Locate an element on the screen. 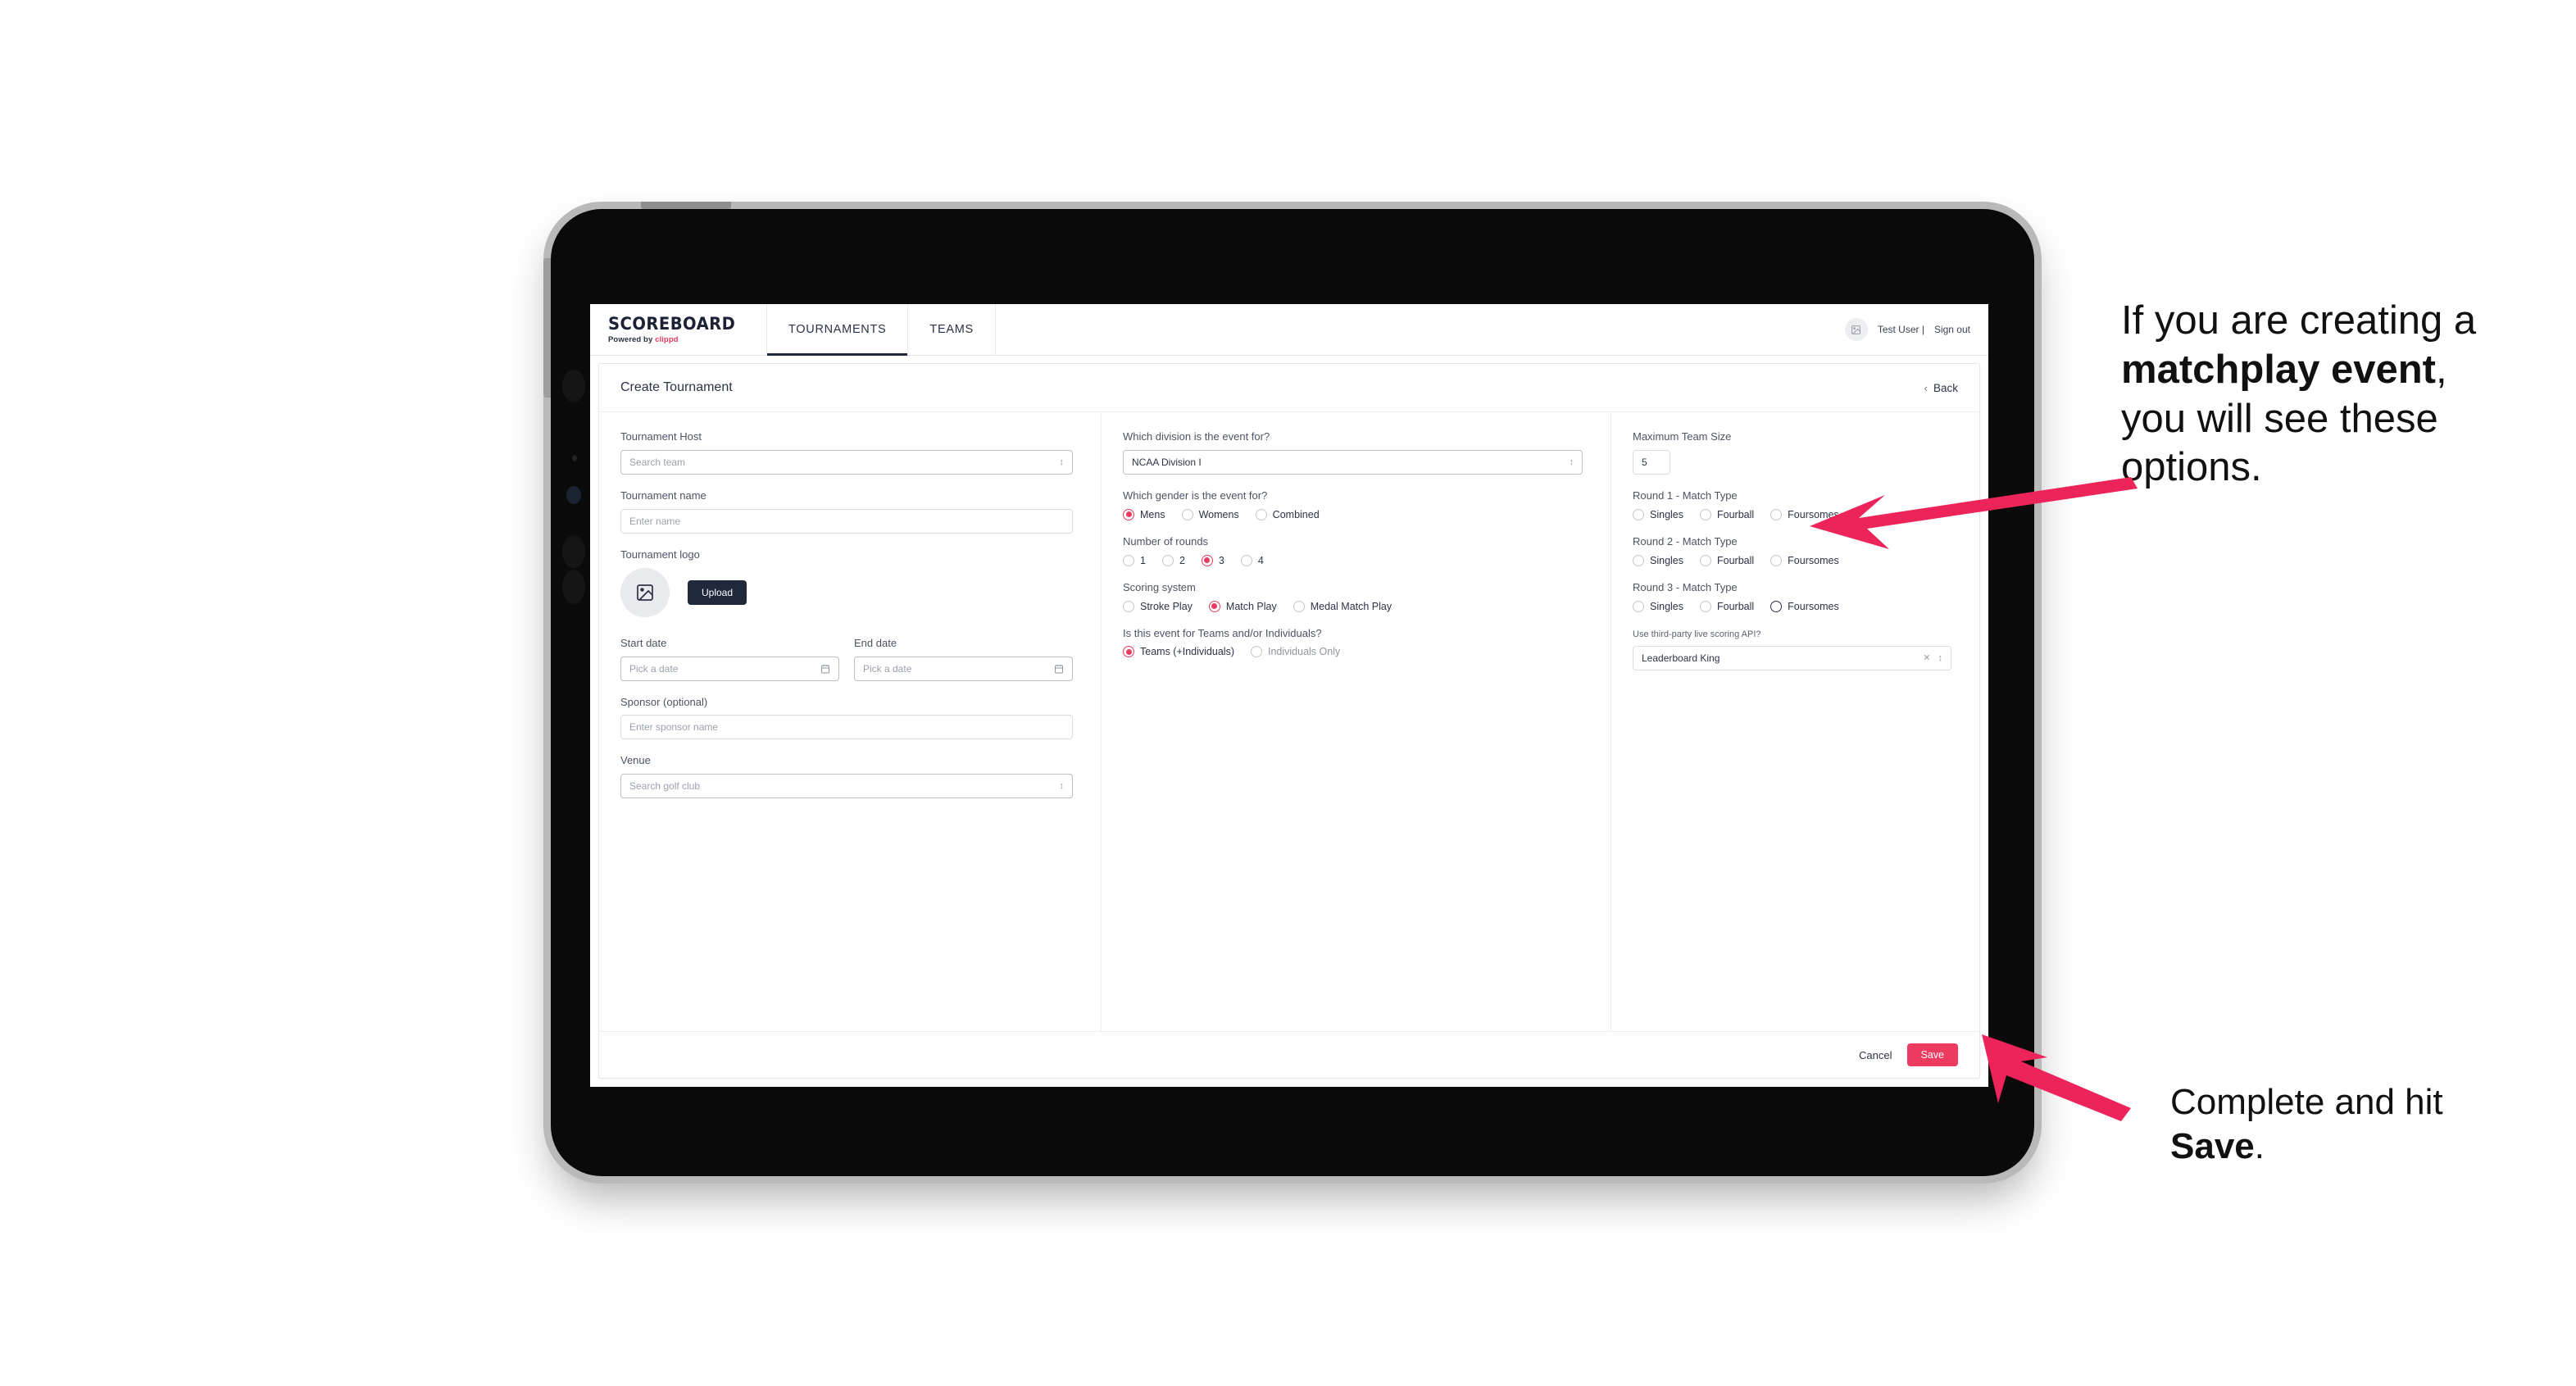 The width and height of the screenshot is (2576, 1386). logo-preview is located at coordinates (645, 592).